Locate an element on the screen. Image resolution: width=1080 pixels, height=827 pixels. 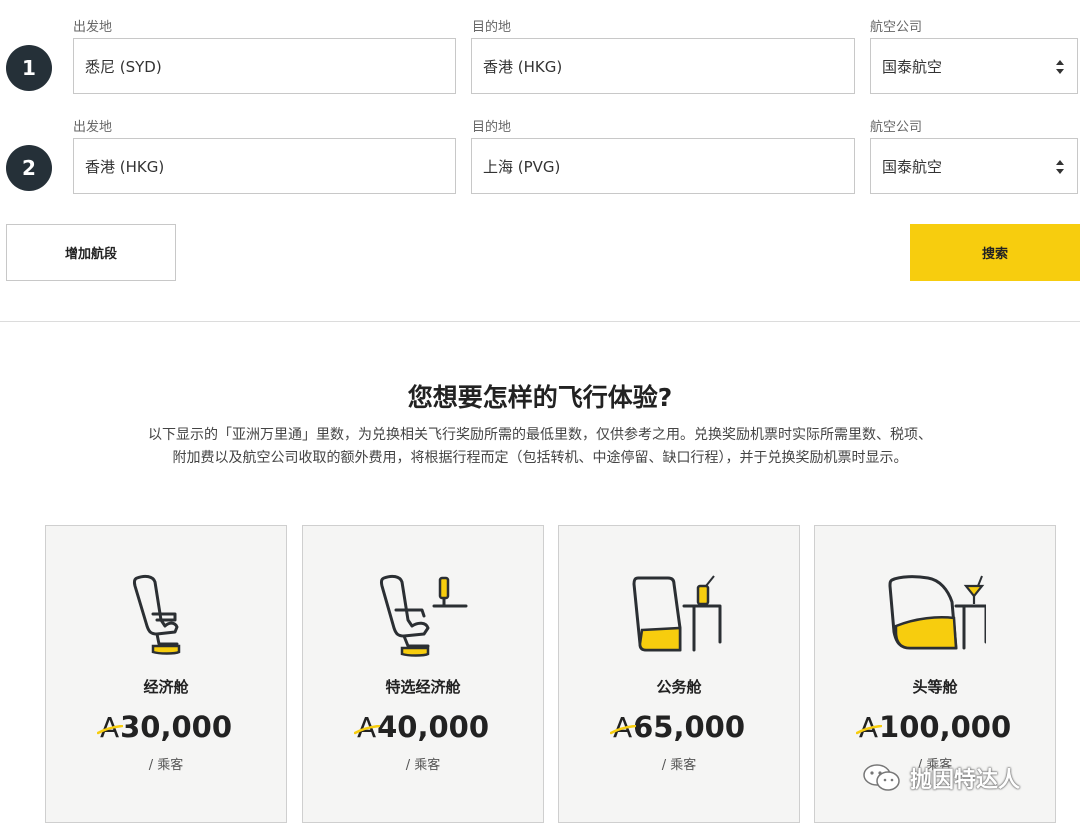
cabin-name: 特选经济舱 is located at coordinates (423, 687).